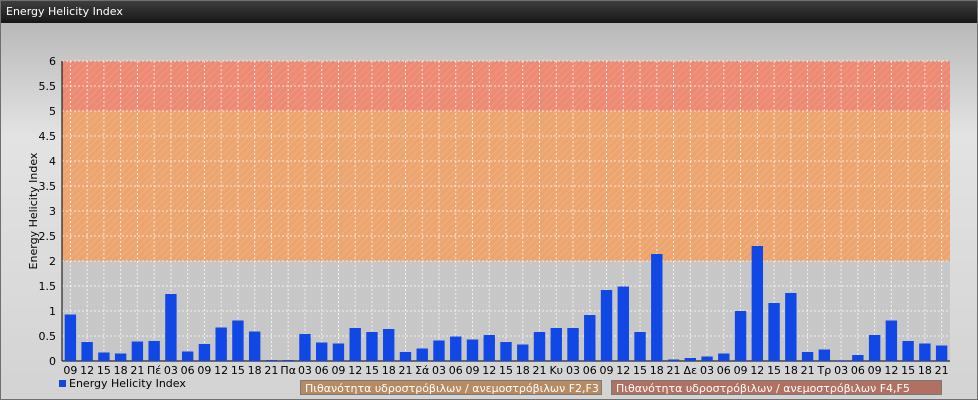 This screenshot has height=400, width=978. What do you see at coordinates (691, 370) in the screenshot?
I see `x-tick-label: Δε` at bounding box center [691, 370].